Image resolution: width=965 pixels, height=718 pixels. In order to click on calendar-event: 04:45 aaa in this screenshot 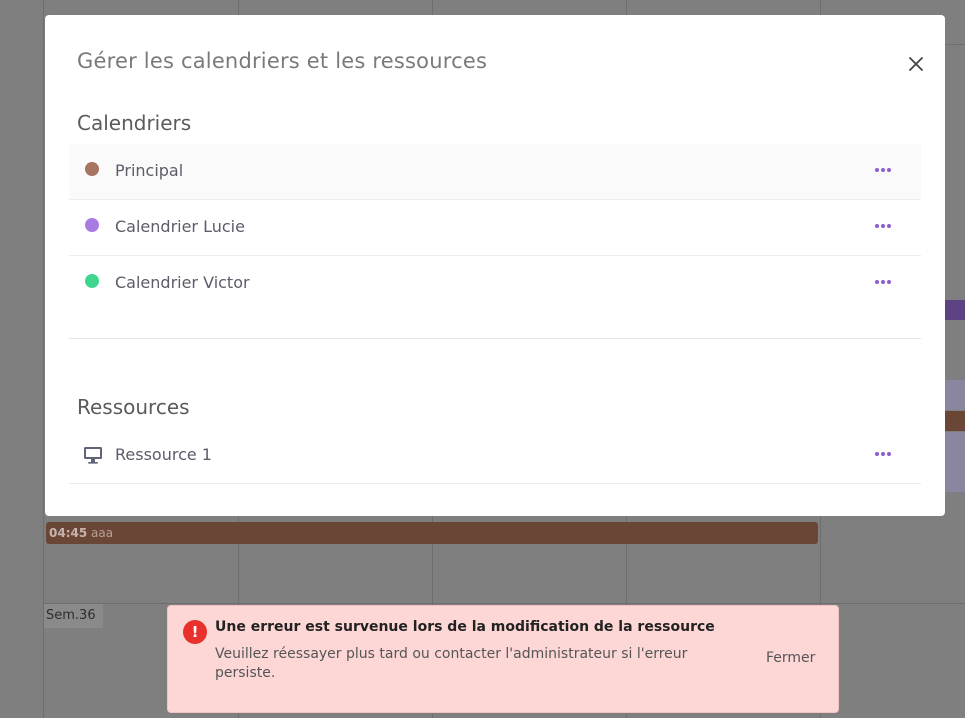, I will do `click(432, 533)`.